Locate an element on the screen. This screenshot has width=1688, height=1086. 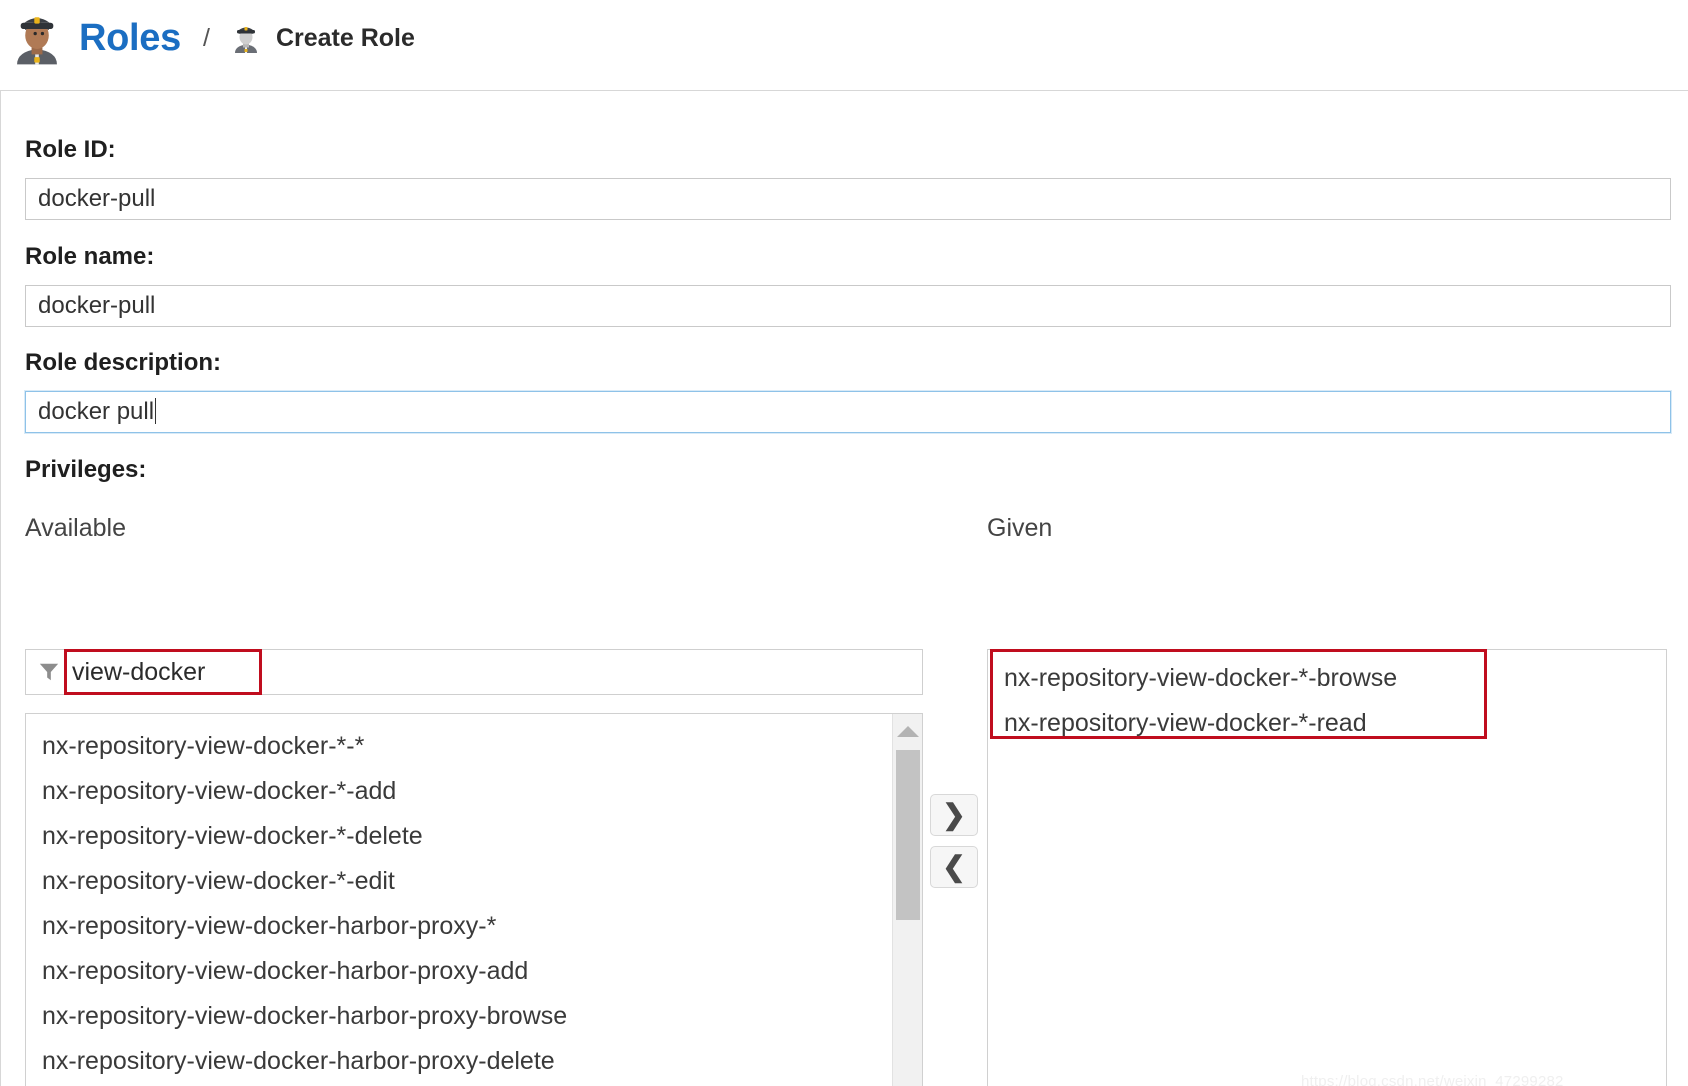
role-description-label: Role description: is located at coordinates (123, 362).